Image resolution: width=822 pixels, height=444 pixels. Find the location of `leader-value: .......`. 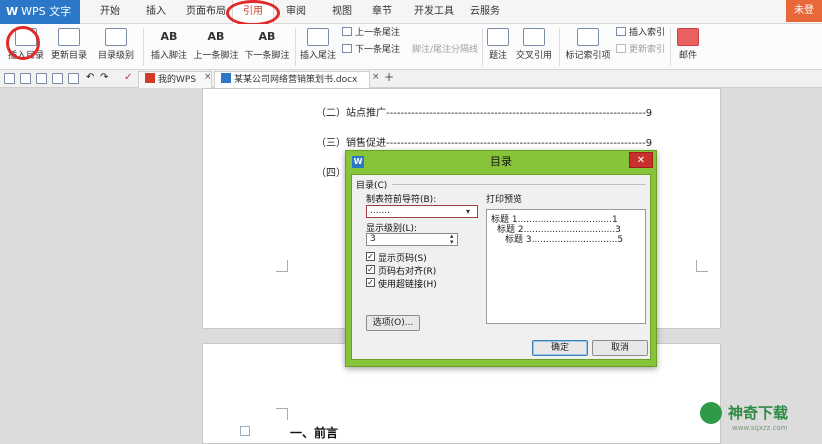

leader-value: ....... is located at coordinates (380, 211).